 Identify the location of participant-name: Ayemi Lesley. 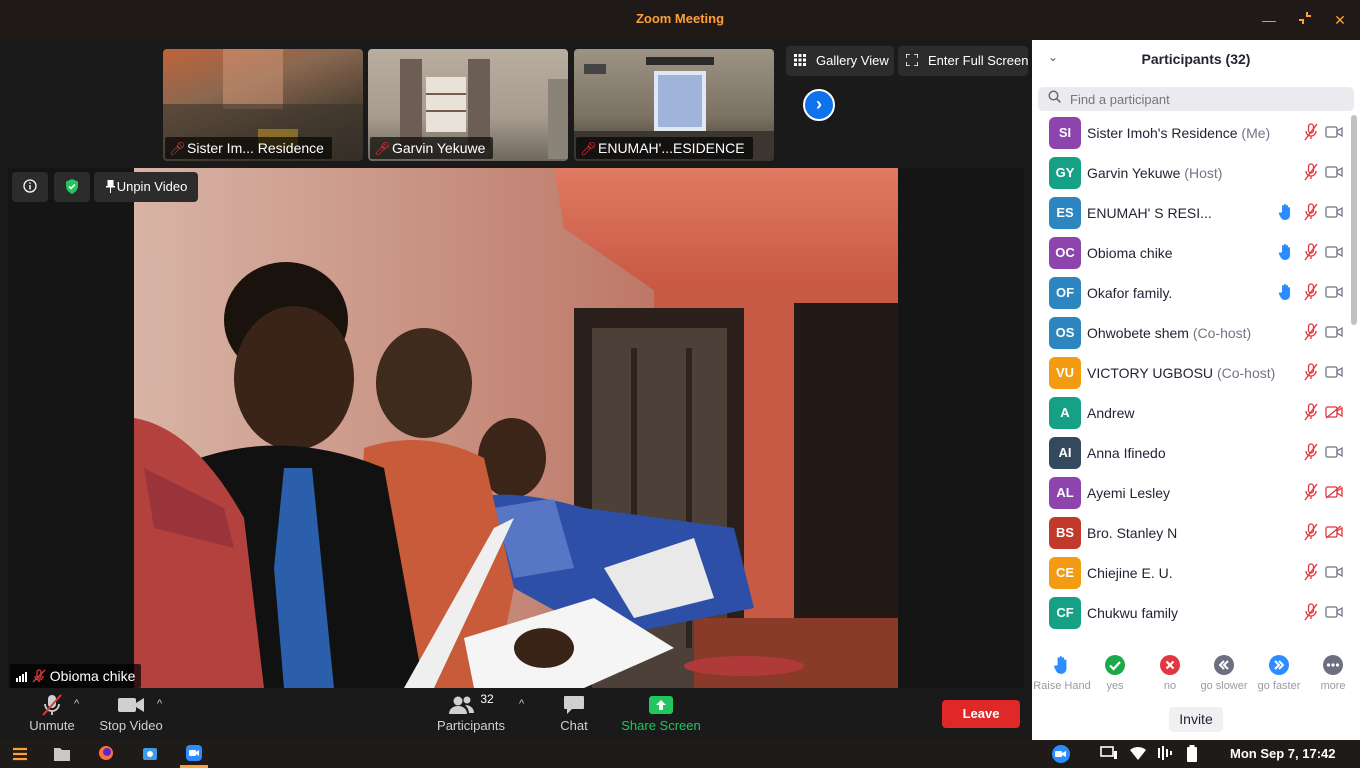
(1128, 493).